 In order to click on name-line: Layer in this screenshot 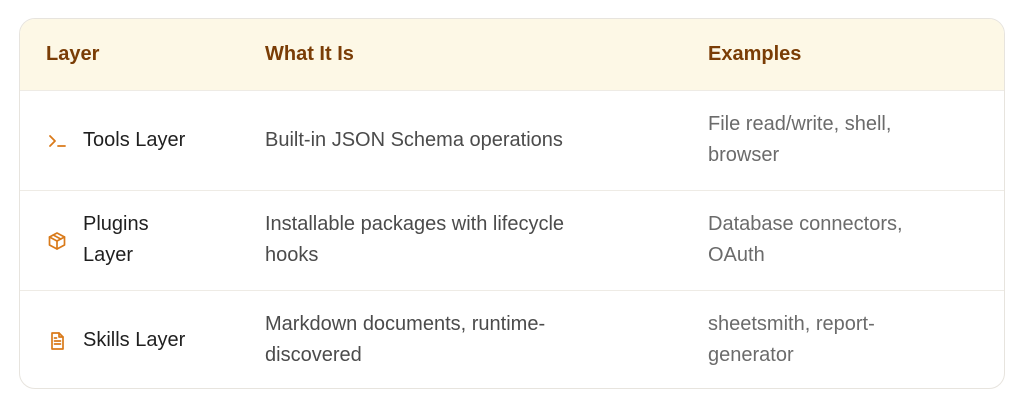, I will do `click(108, 255)`.